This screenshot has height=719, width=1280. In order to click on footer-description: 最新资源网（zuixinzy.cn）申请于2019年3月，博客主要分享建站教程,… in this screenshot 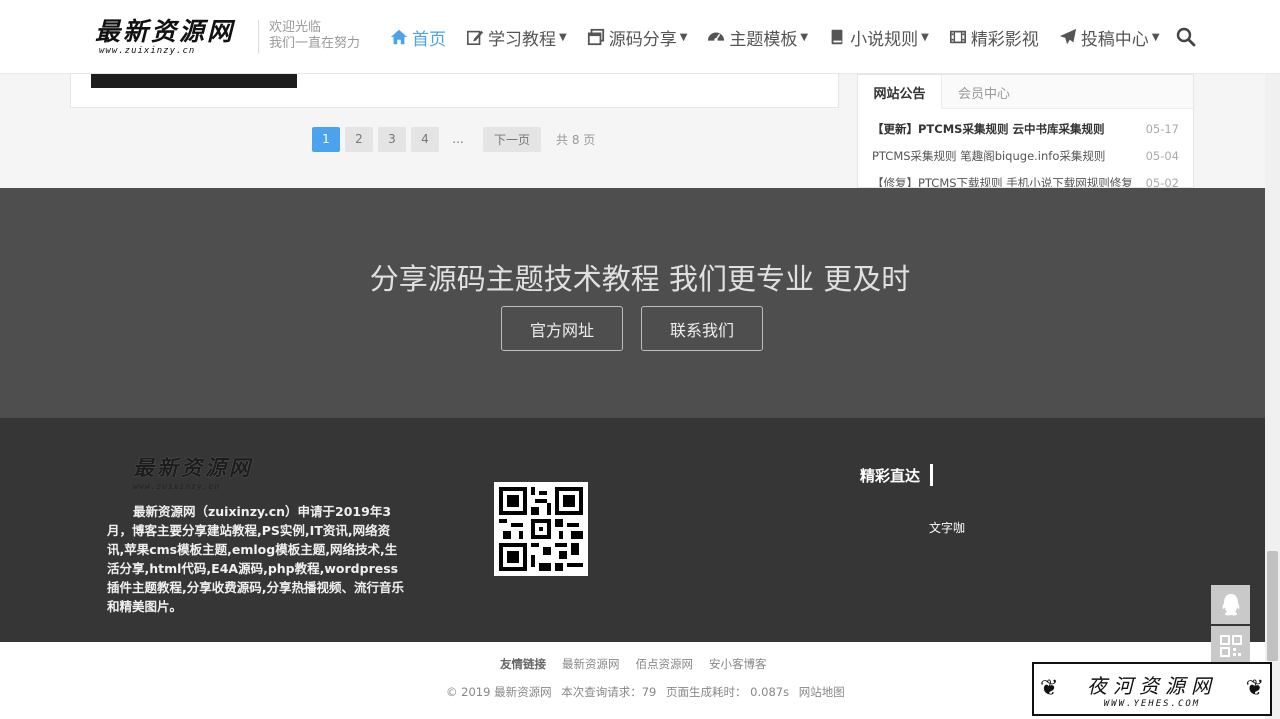, I will do `click(255, 559)`.